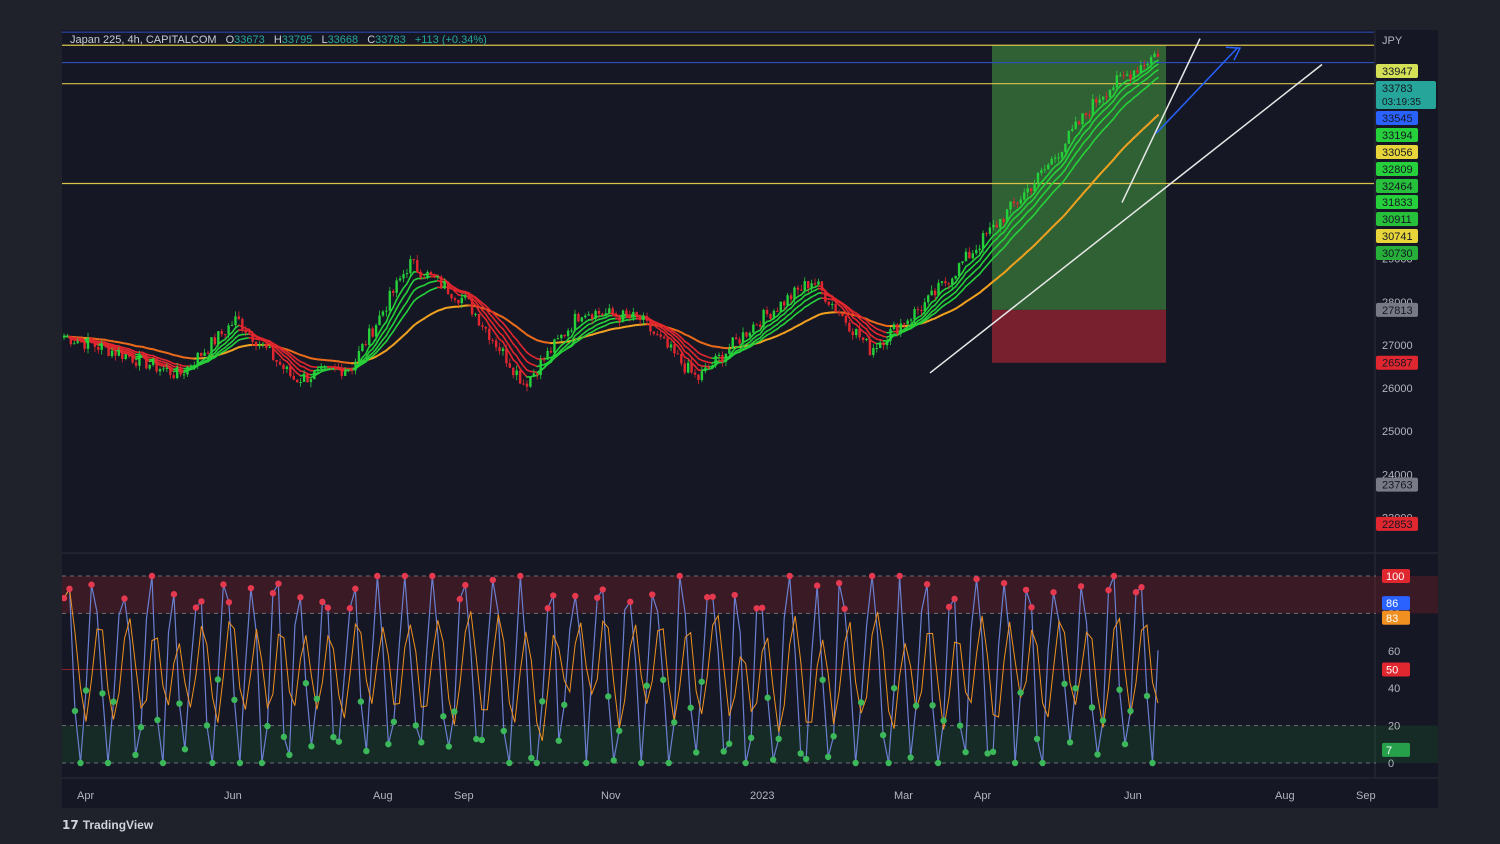  What do you see at coordinates (1397, 254) in the screenshot?
I see `price-label-text: 30730` at bounding box center [1397, 254].